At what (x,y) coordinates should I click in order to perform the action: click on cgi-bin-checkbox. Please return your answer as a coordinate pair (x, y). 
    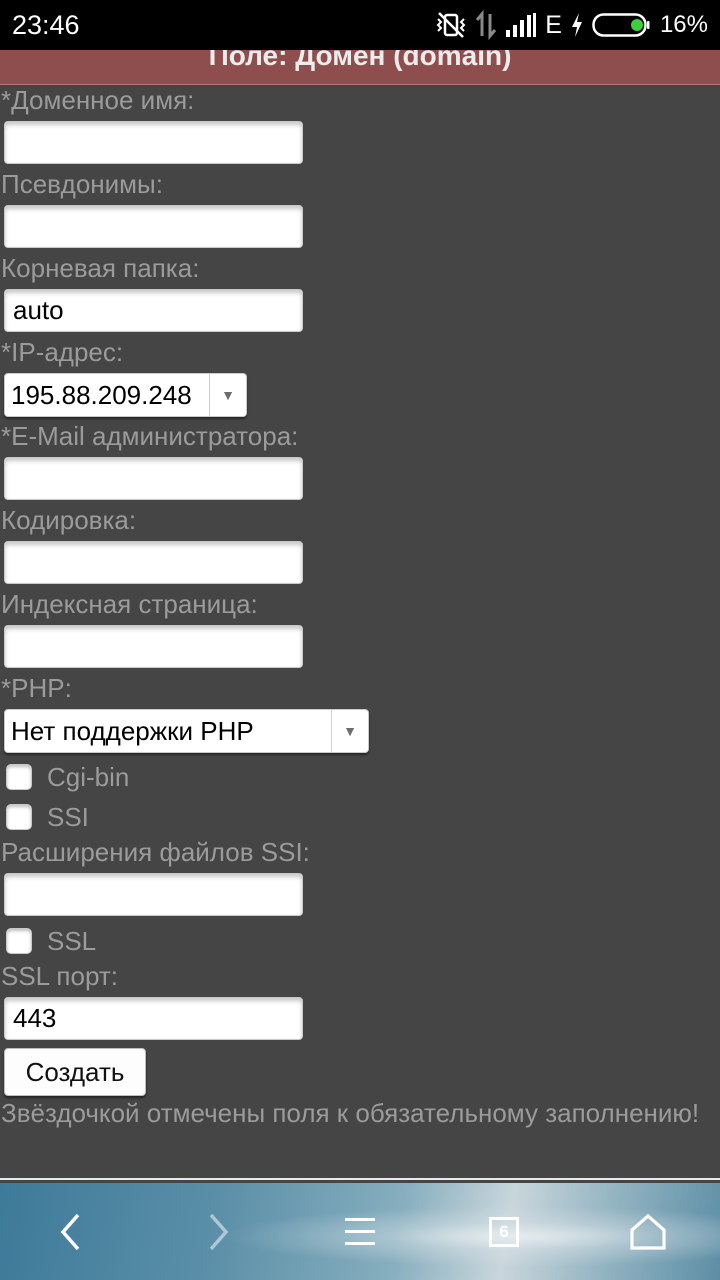
    Looking at the image, I should click on (19, 777).